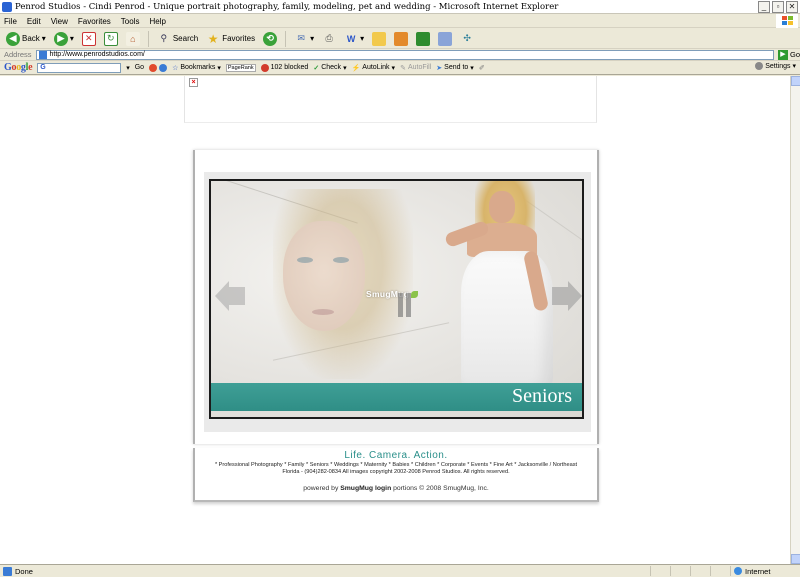 This screenshot has height=577, width=800. What do you see at coordinates (89, 39) in the screenshot?
I see `stop-button: ✕` at bounding box center [89, 39].